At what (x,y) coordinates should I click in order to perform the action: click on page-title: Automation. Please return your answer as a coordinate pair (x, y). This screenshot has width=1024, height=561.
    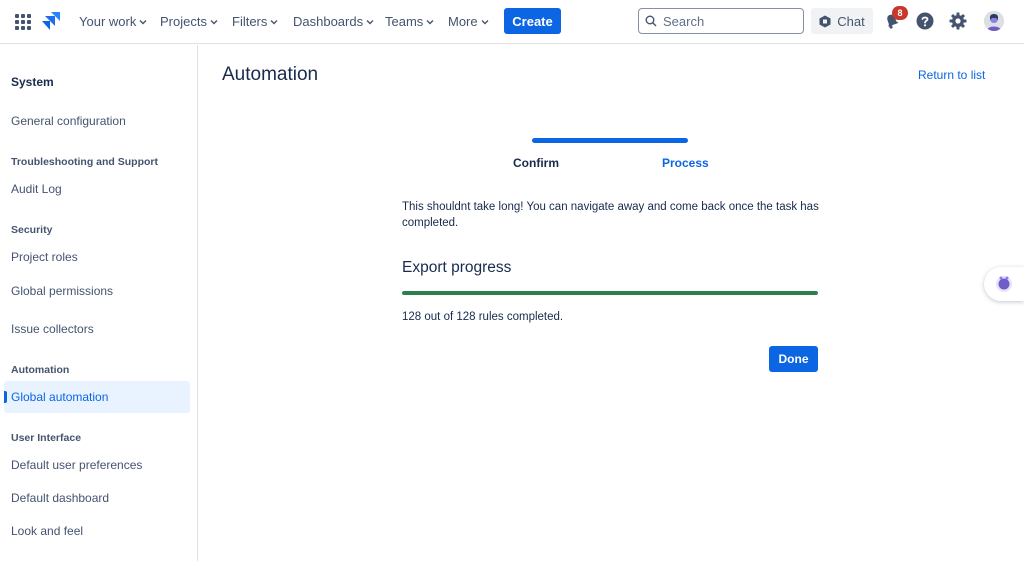
    Looking at the image, I should click on (270, 74).